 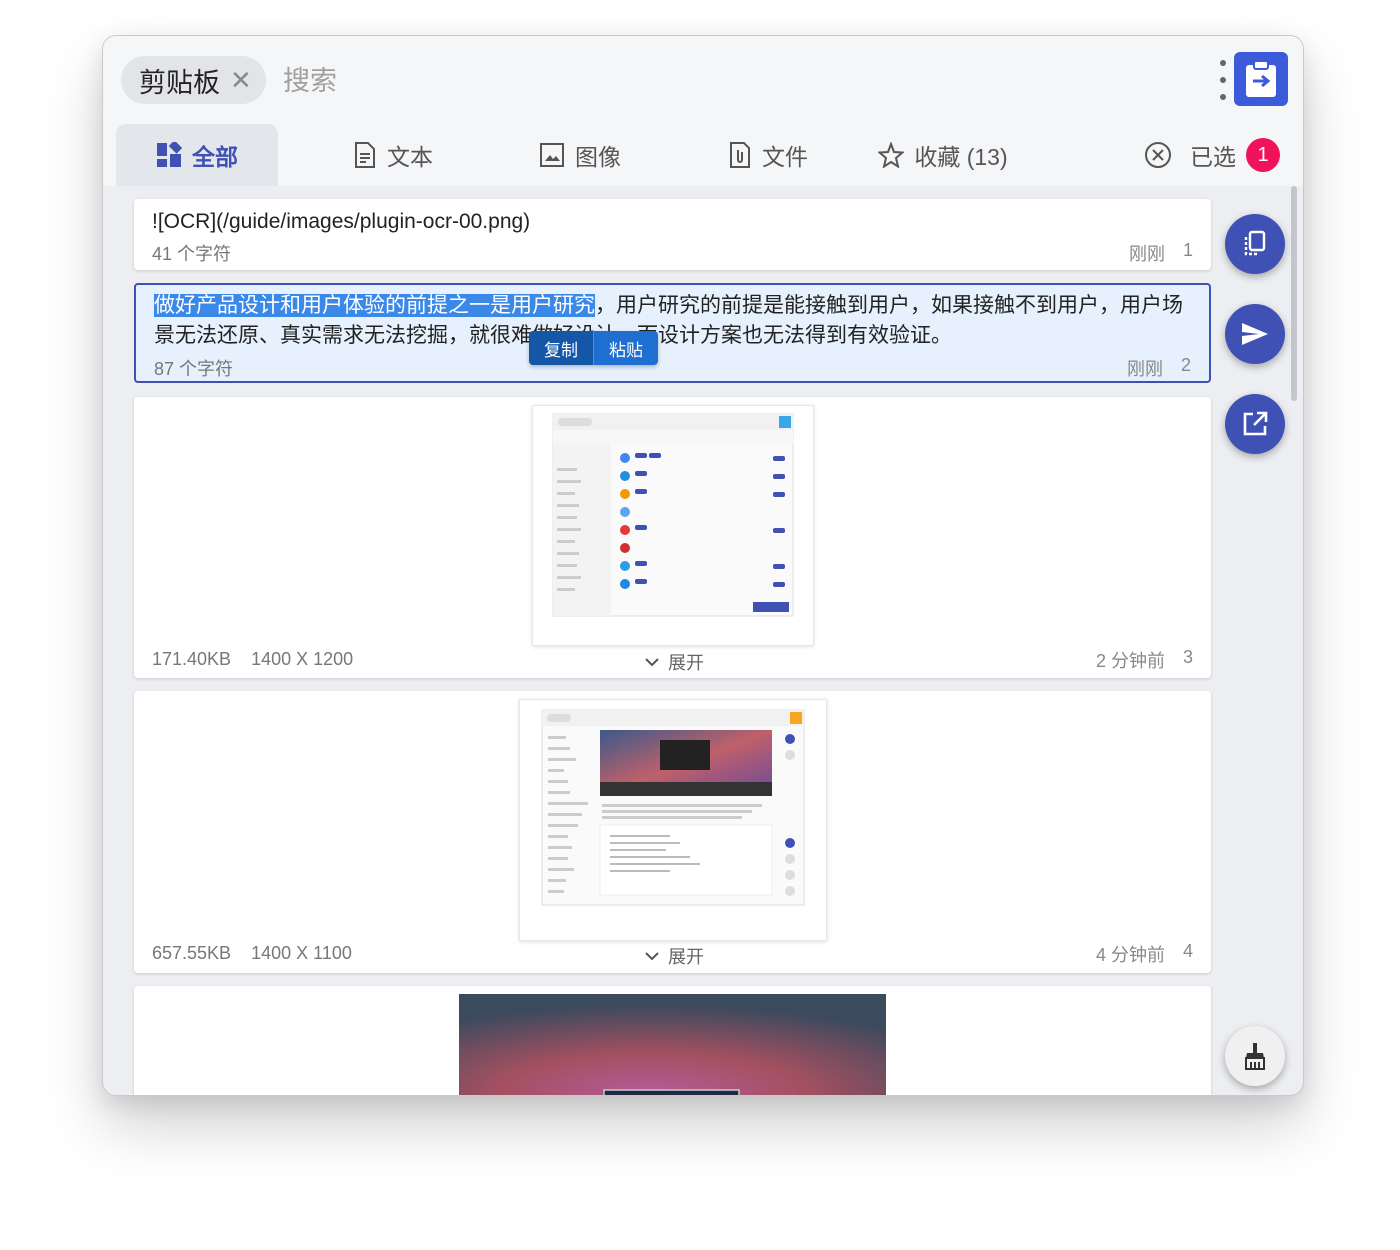 I want to click on tab-file: 文件, so click(x=768, y=155).